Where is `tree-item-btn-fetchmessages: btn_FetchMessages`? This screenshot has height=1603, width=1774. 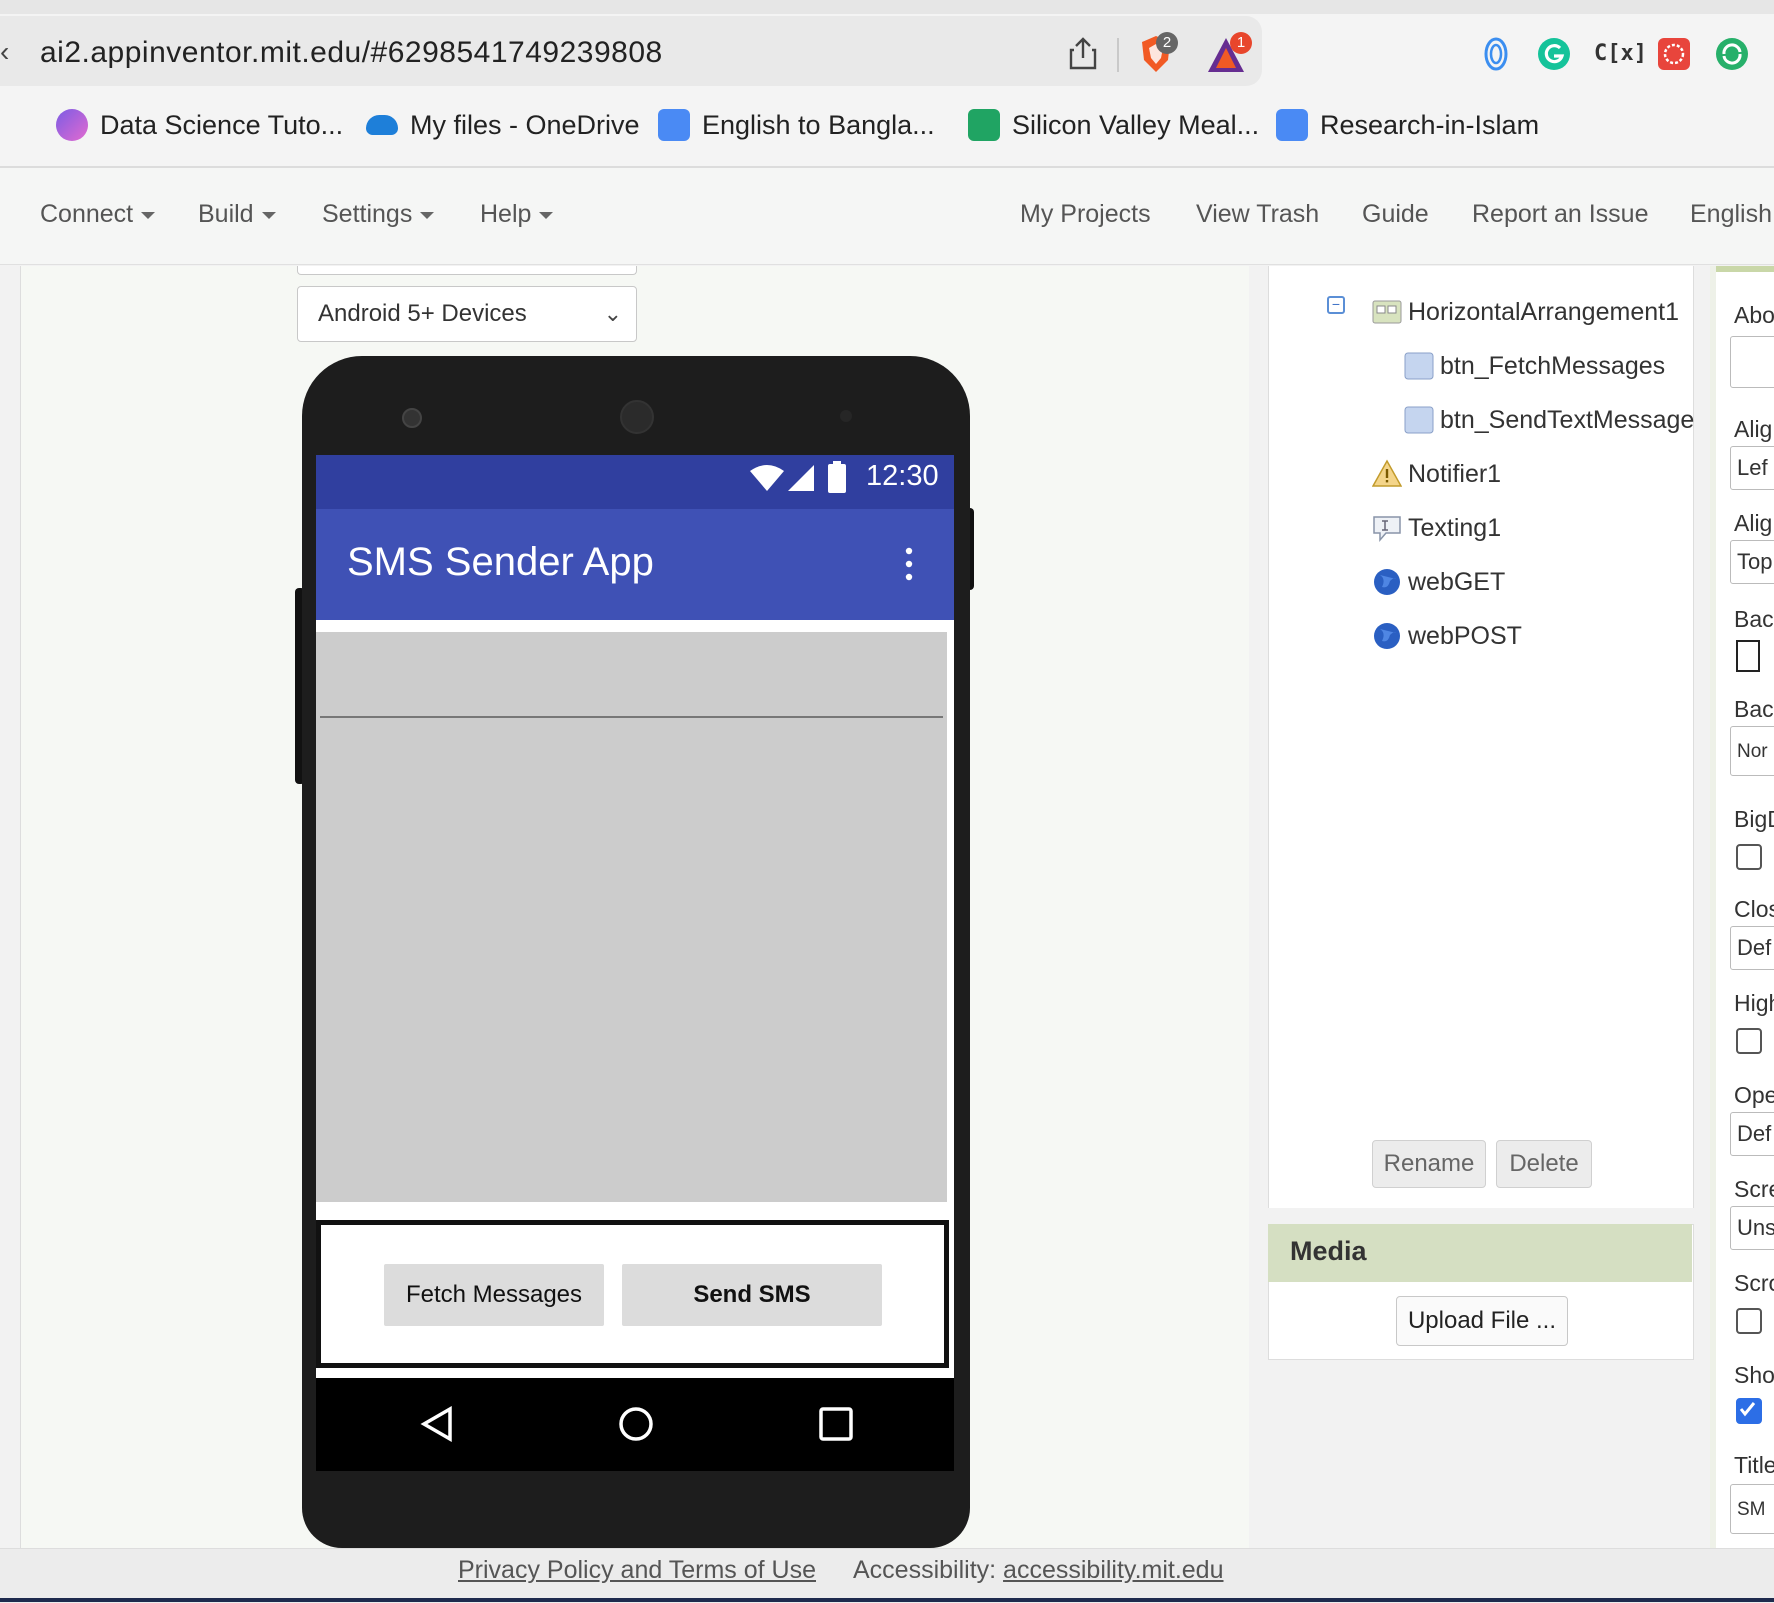 tree-item-btn-fetchmessages: btn_FetchMessages is located at coordinates (1534, 366).